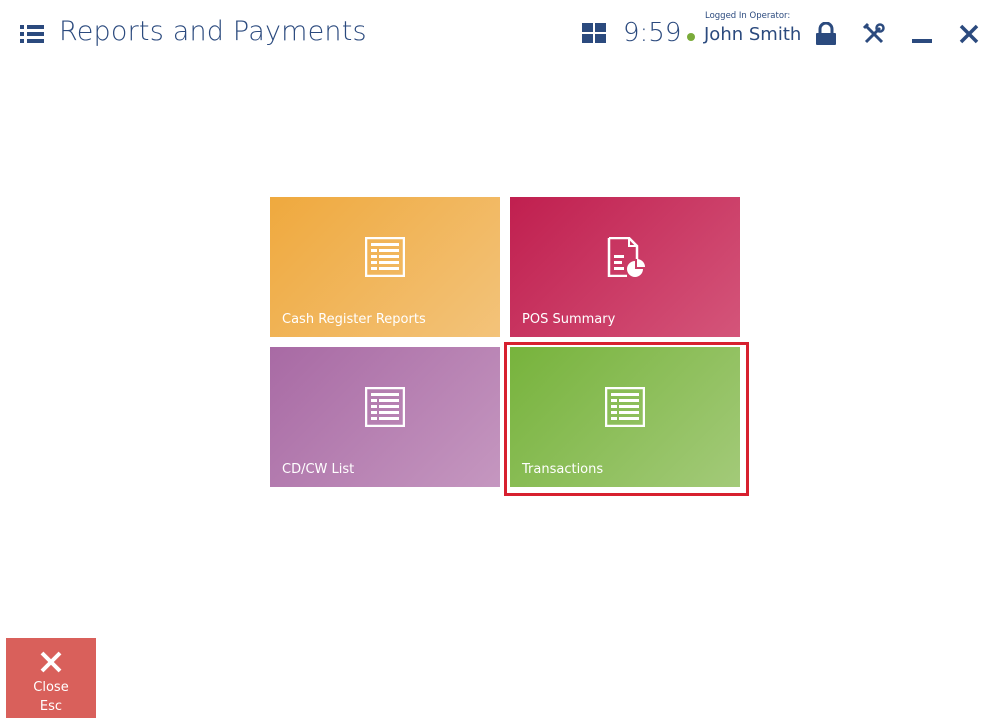 The height and width of the screenshot is (722, 998). I want to click on close-label: Close, so click(51, 687).